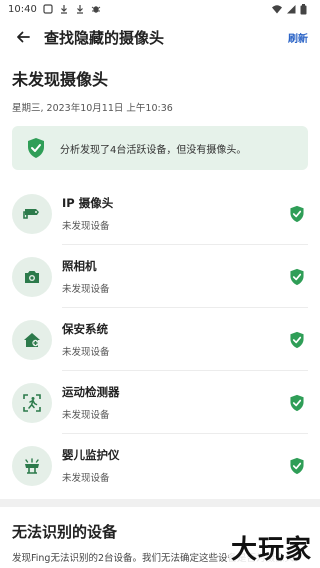  Describe the element at coordinates (175, 339) in the screenshot. I see `device-text: 保安系统 未发现设备` at that location.